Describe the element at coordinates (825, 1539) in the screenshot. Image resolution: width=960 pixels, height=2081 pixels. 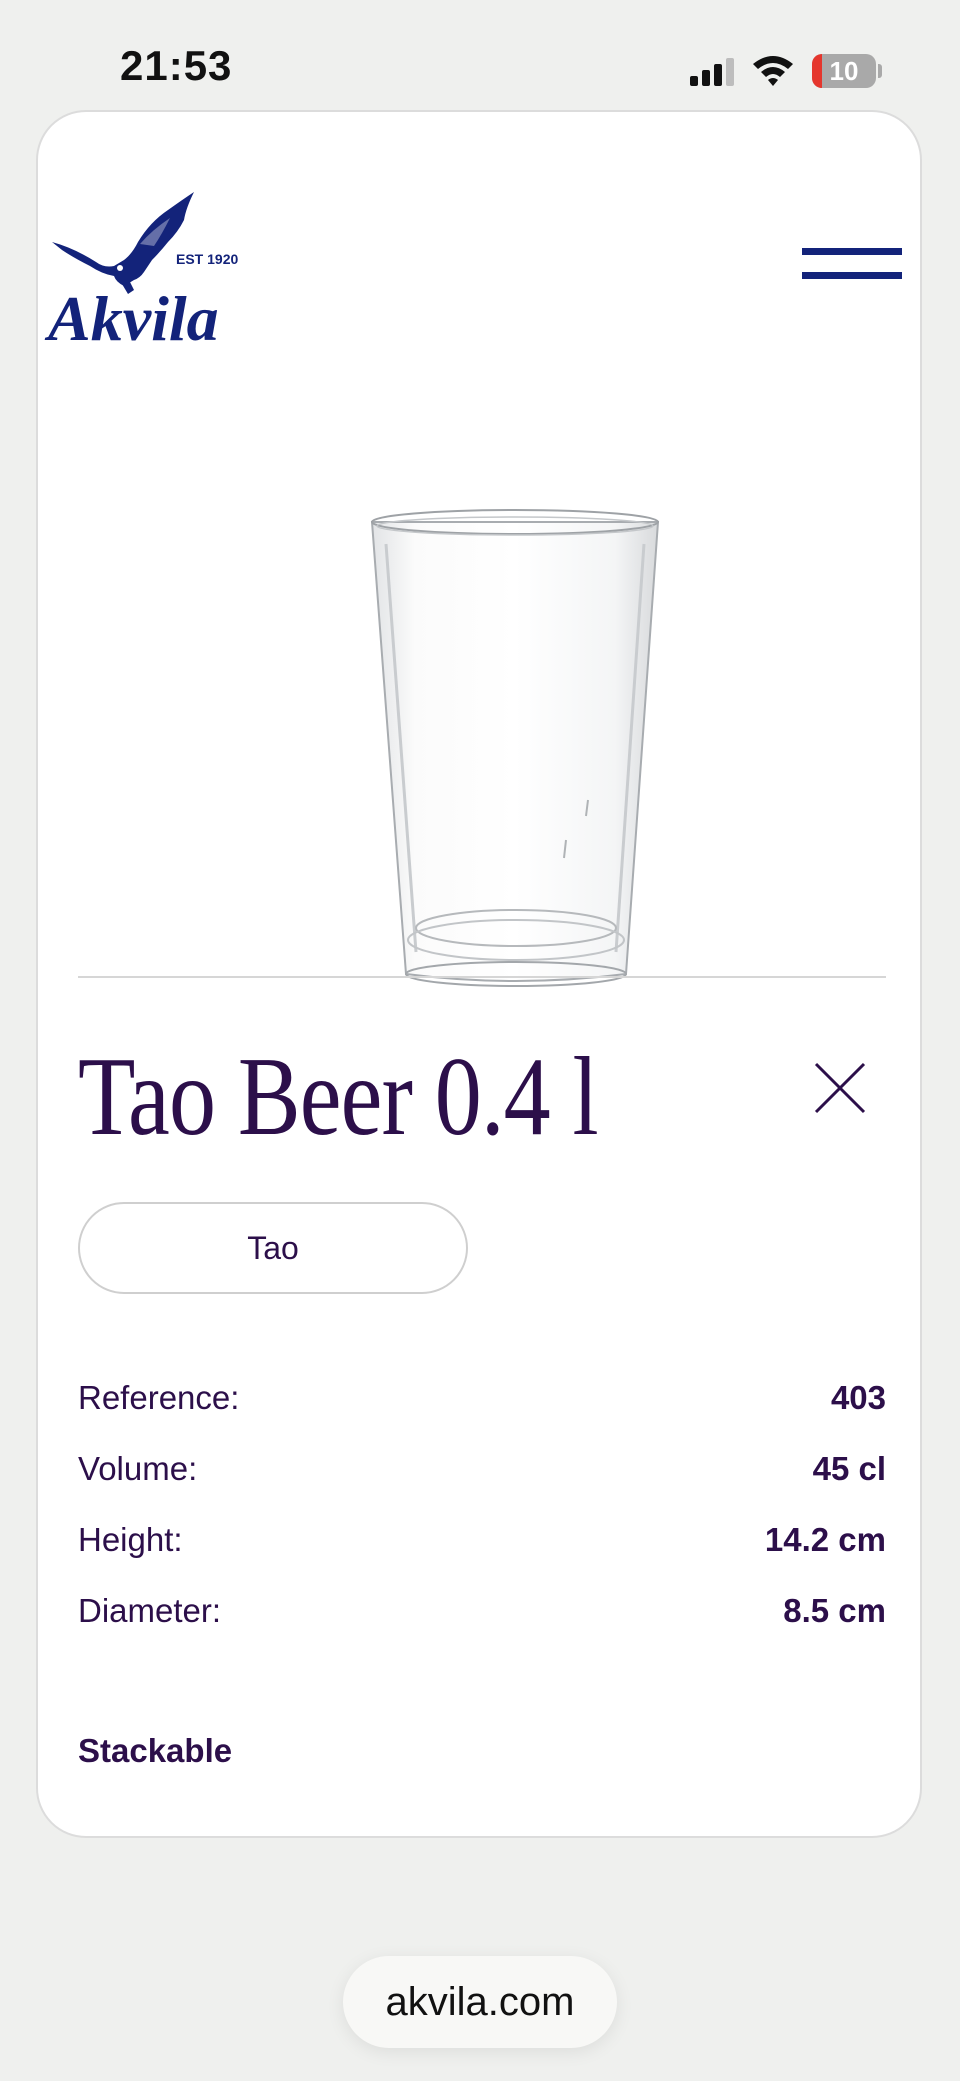
I see `spec-value: 14.2 cm` at that location.